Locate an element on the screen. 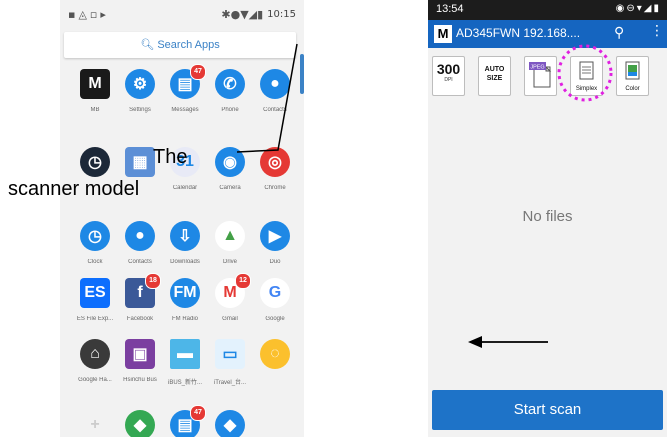  empty-state-text: No files is located at coordinates (547, 216).